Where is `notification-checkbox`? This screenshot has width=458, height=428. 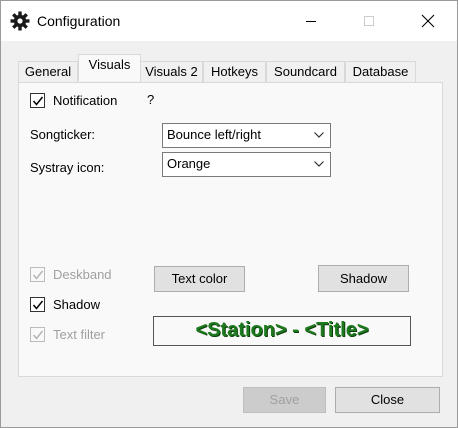 notification-checkbox is located at coordinates (37, 100).